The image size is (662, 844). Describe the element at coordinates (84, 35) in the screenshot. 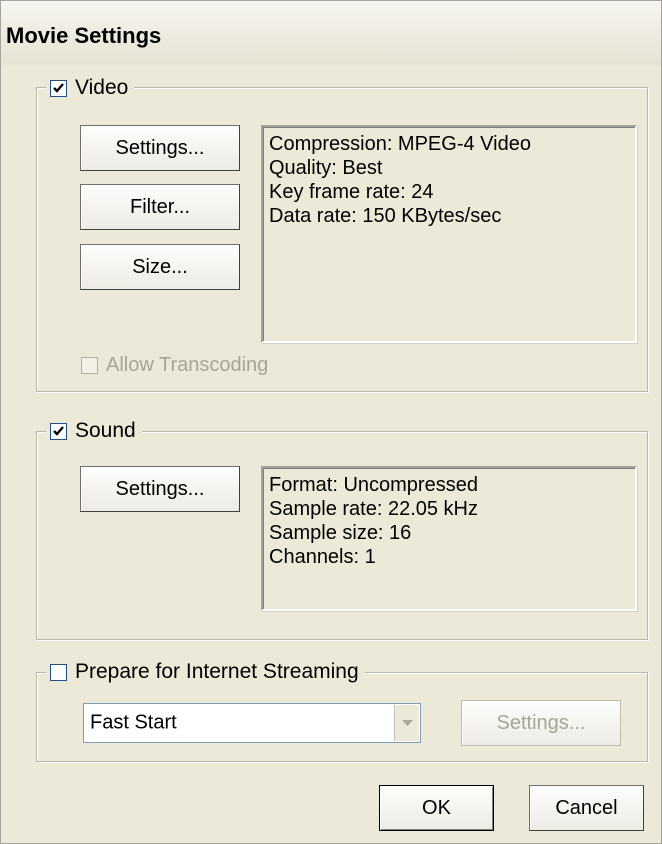

I see `window-title: Movie Settings` at that location.